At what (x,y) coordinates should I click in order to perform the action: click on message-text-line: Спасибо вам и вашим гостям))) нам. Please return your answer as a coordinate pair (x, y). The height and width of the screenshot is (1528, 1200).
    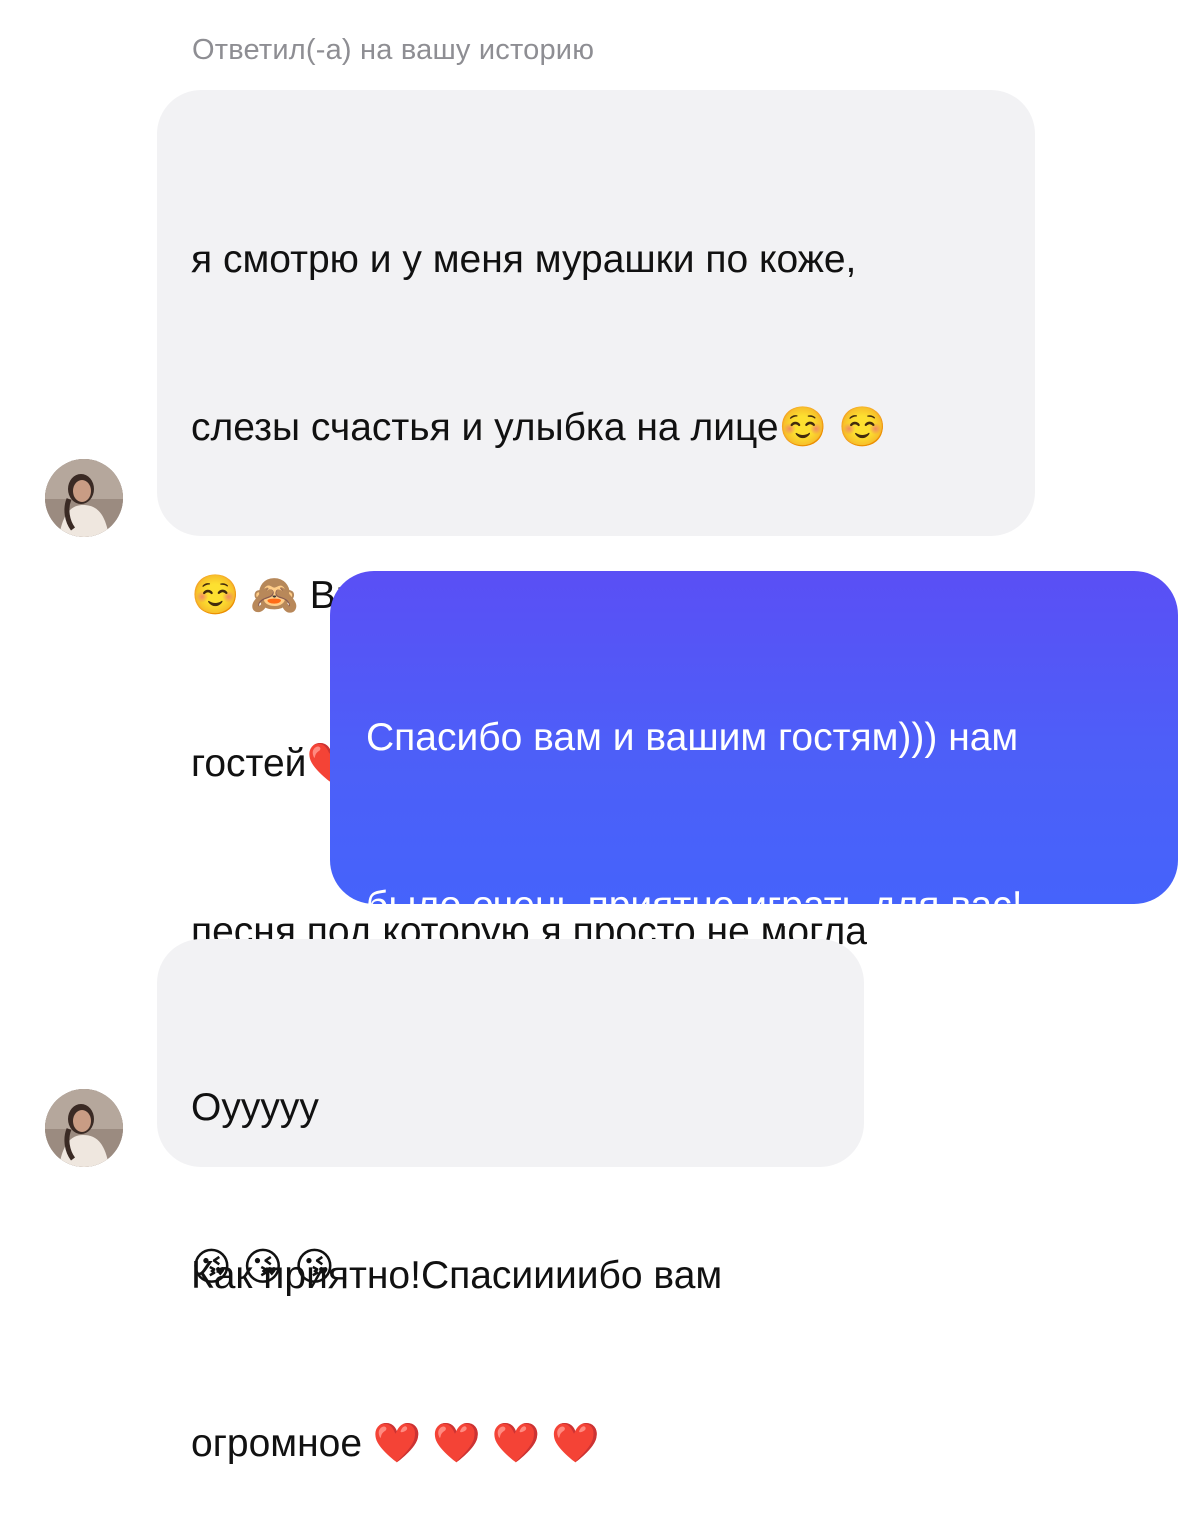
    Looking at the image, I should click on (692, 737).